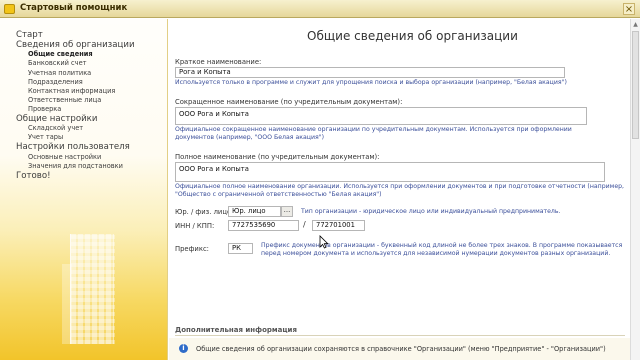  I want to click on info-icon: i, so click(183, 348).